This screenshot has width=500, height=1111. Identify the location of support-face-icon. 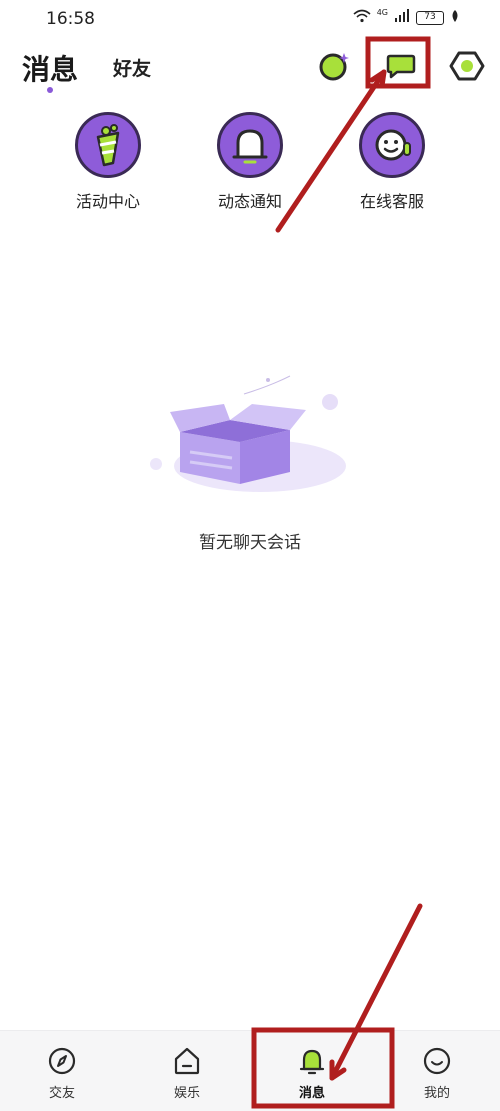
(392, 145).